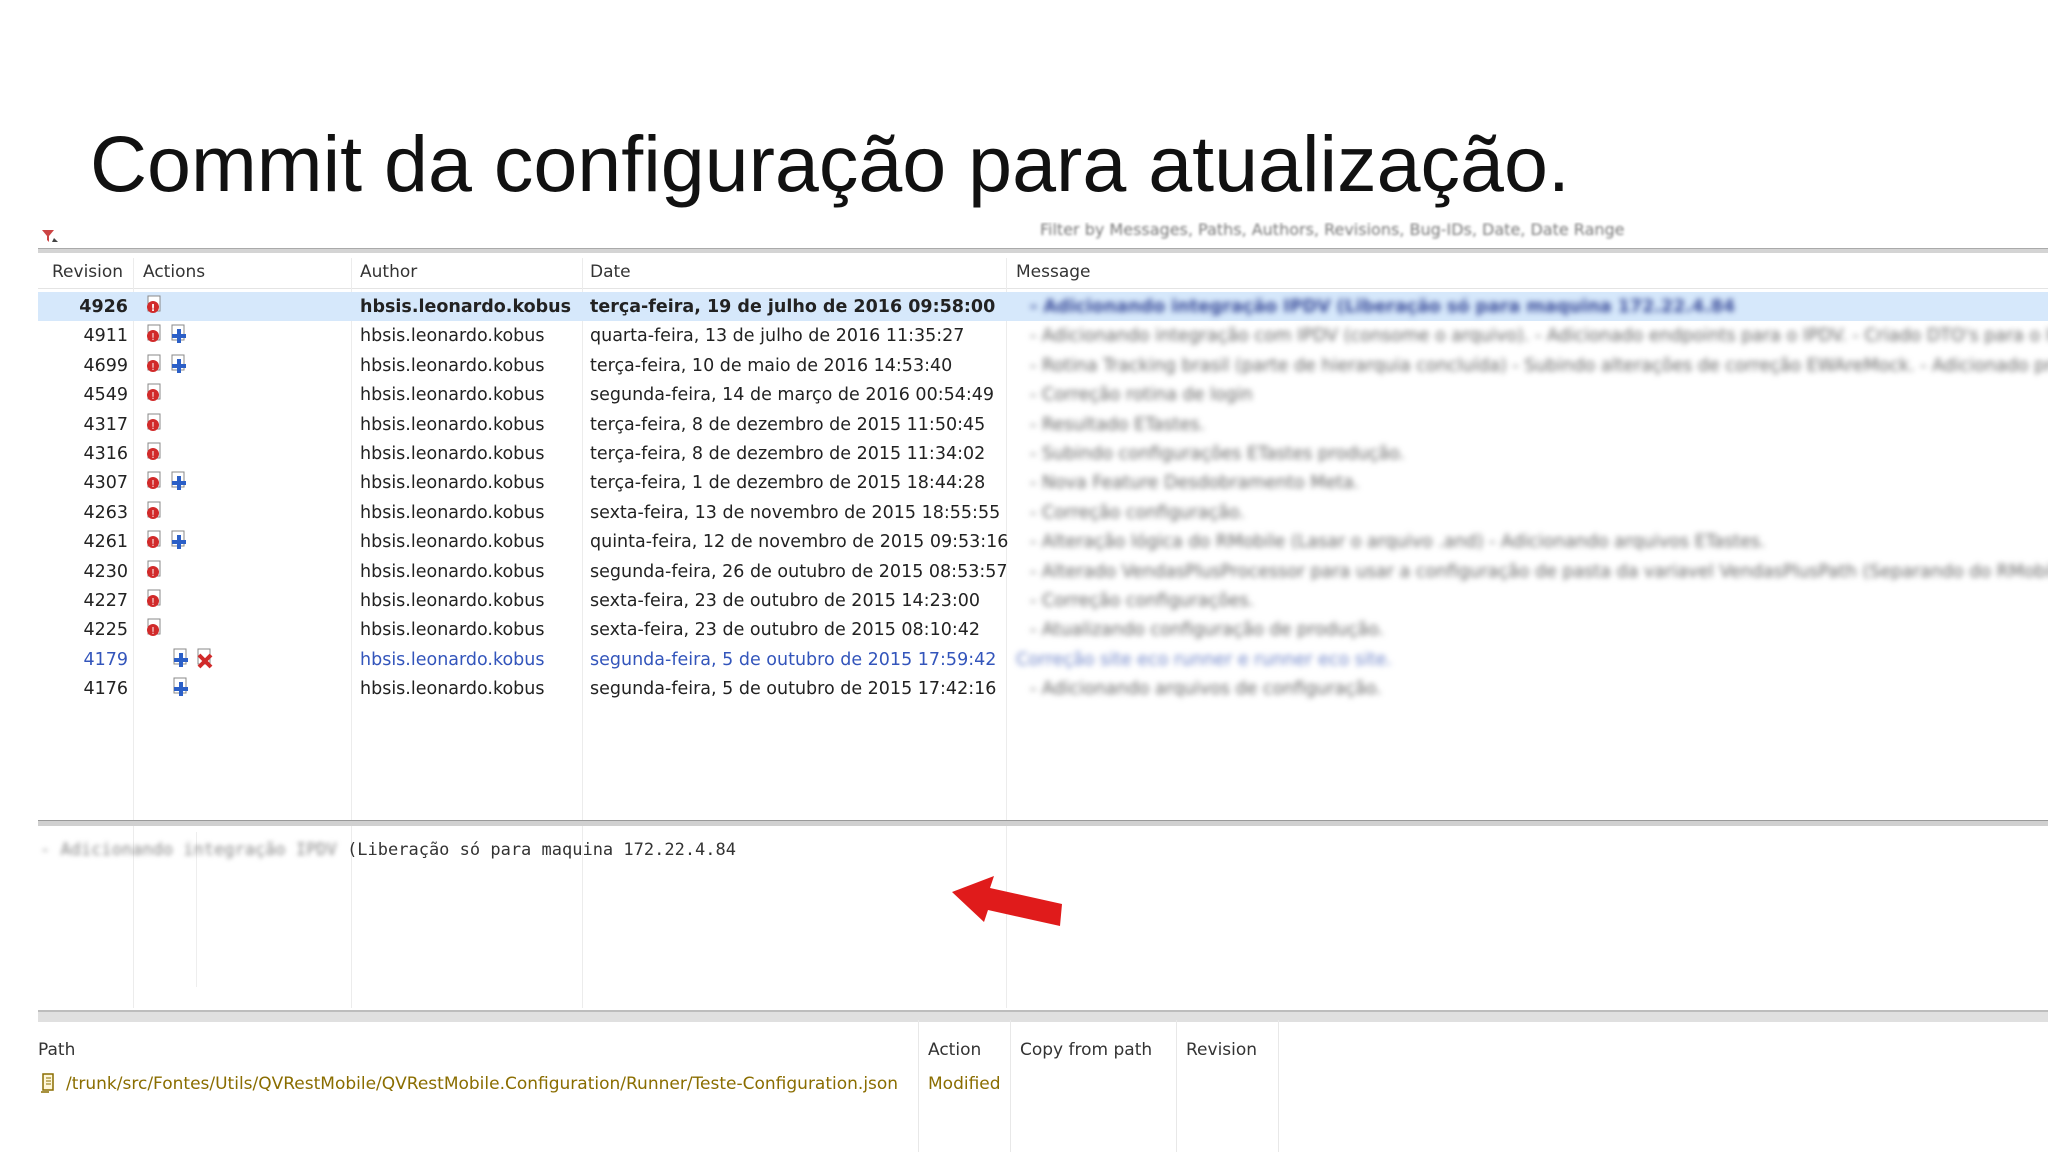 The width and height of the screenshot is (2048, 1152). I want to click on column-message: Message, so click(1053, 272).